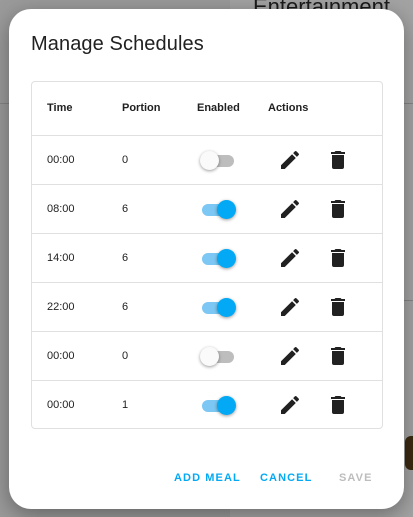  I want to click on table-row: 00:00 1, so click(207, 404).